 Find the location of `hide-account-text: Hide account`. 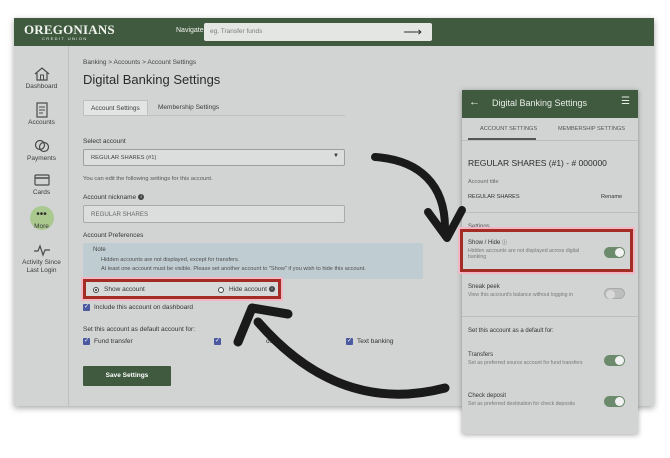

hide-account-text: Hide account is located at coordinates (248, 289).